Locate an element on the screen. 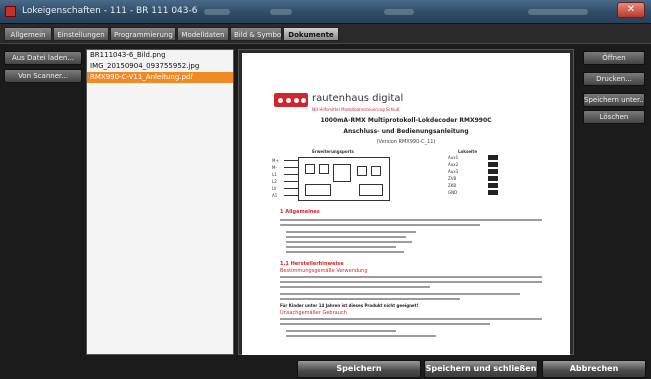 This screenshot has width=651, height=379. tab-programmierung: Programmierung is located at coordinates (143, 34).